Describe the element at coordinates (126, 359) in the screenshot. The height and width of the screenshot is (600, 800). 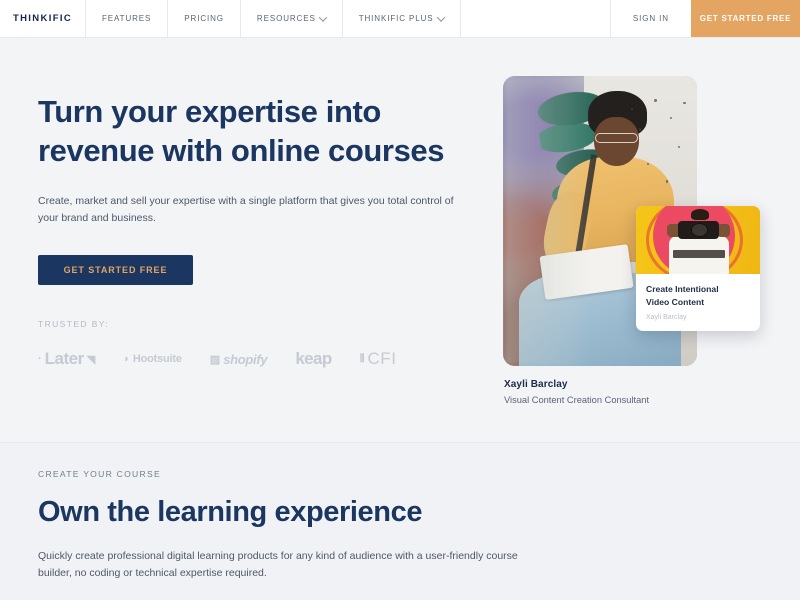
I see `hootsuite-owl-icon: ◗` at that location.